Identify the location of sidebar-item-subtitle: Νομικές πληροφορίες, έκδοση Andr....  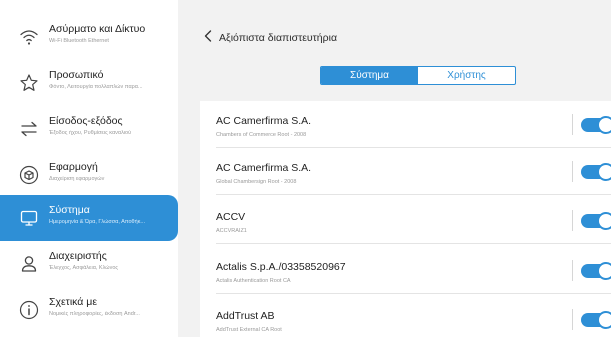
(94, 314).